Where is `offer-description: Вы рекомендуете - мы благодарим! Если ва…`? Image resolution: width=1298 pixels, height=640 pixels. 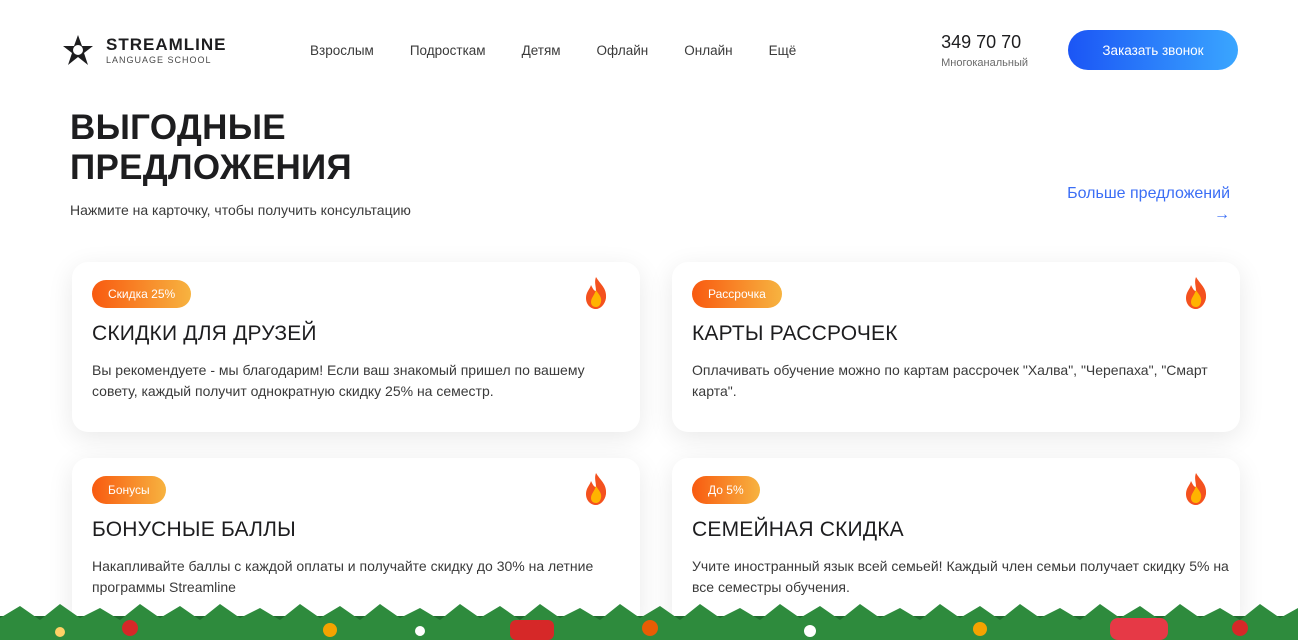 offer-description: Вы рекомендуете - мы благодарим! Если ва… is located at coordinates (338, 380).